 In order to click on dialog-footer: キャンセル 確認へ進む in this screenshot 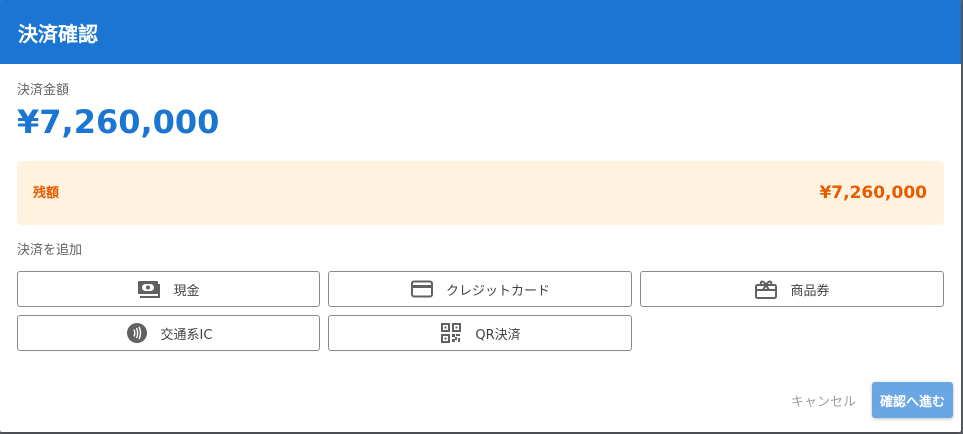, I will do `click(868, 400)`.